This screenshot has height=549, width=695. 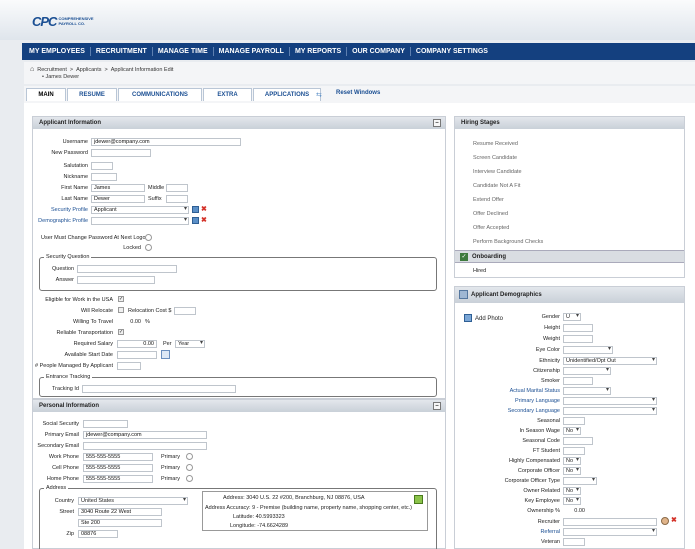 What do you see at coordinates (140, 210) in the screenshot?
I see `security-profile-select: Applicant` at bounding box center [140, 210].